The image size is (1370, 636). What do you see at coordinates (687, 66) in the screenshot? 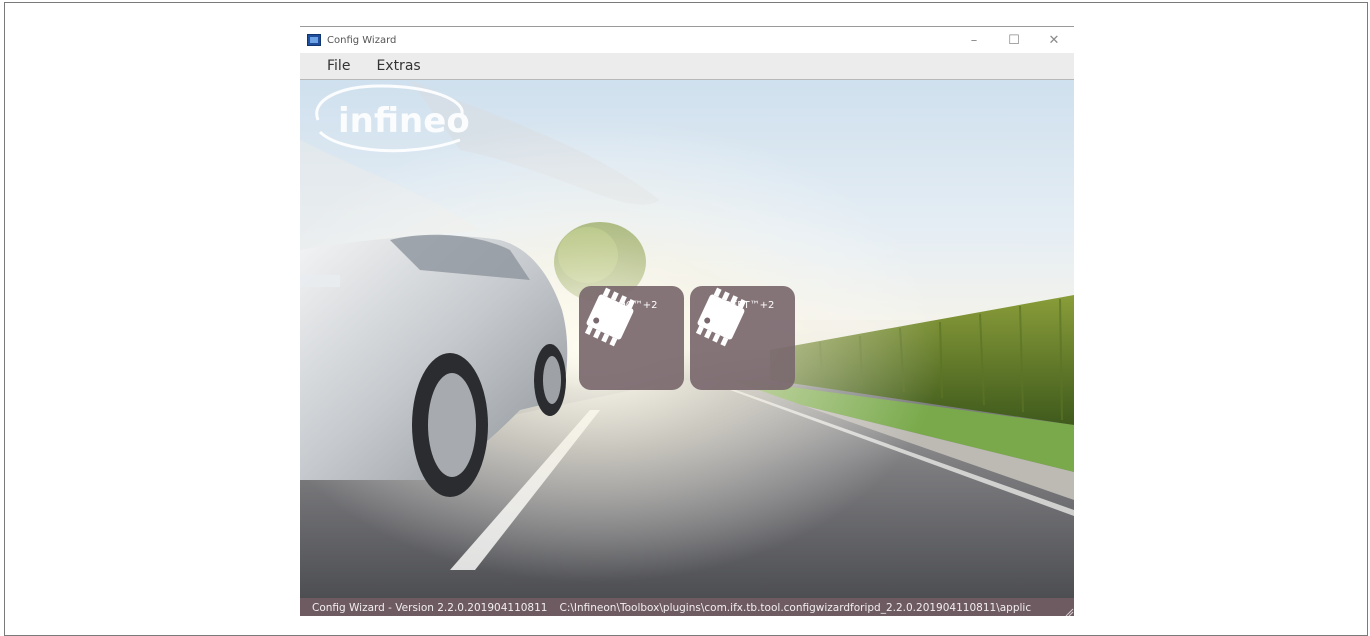
I see `menu-bar: File Extras` at bounding box center [687, 66].